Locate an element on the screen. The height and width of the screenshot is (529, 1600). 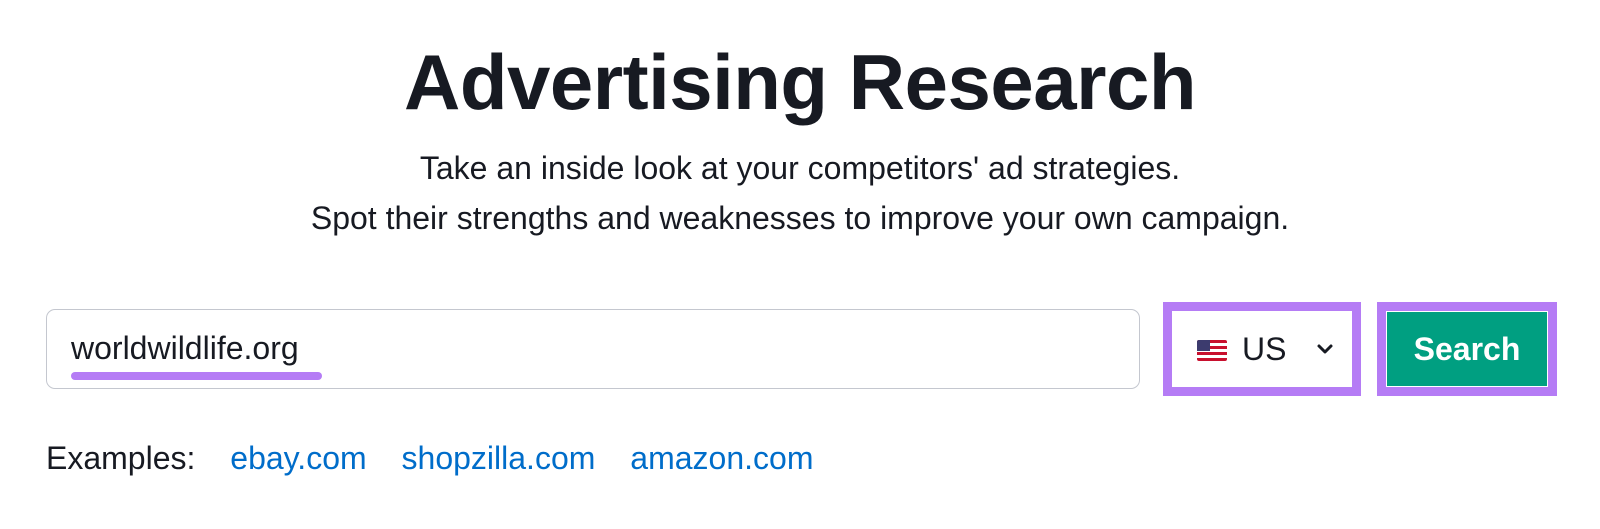
chevron-down-icon is located at coordinates (1325, 349).